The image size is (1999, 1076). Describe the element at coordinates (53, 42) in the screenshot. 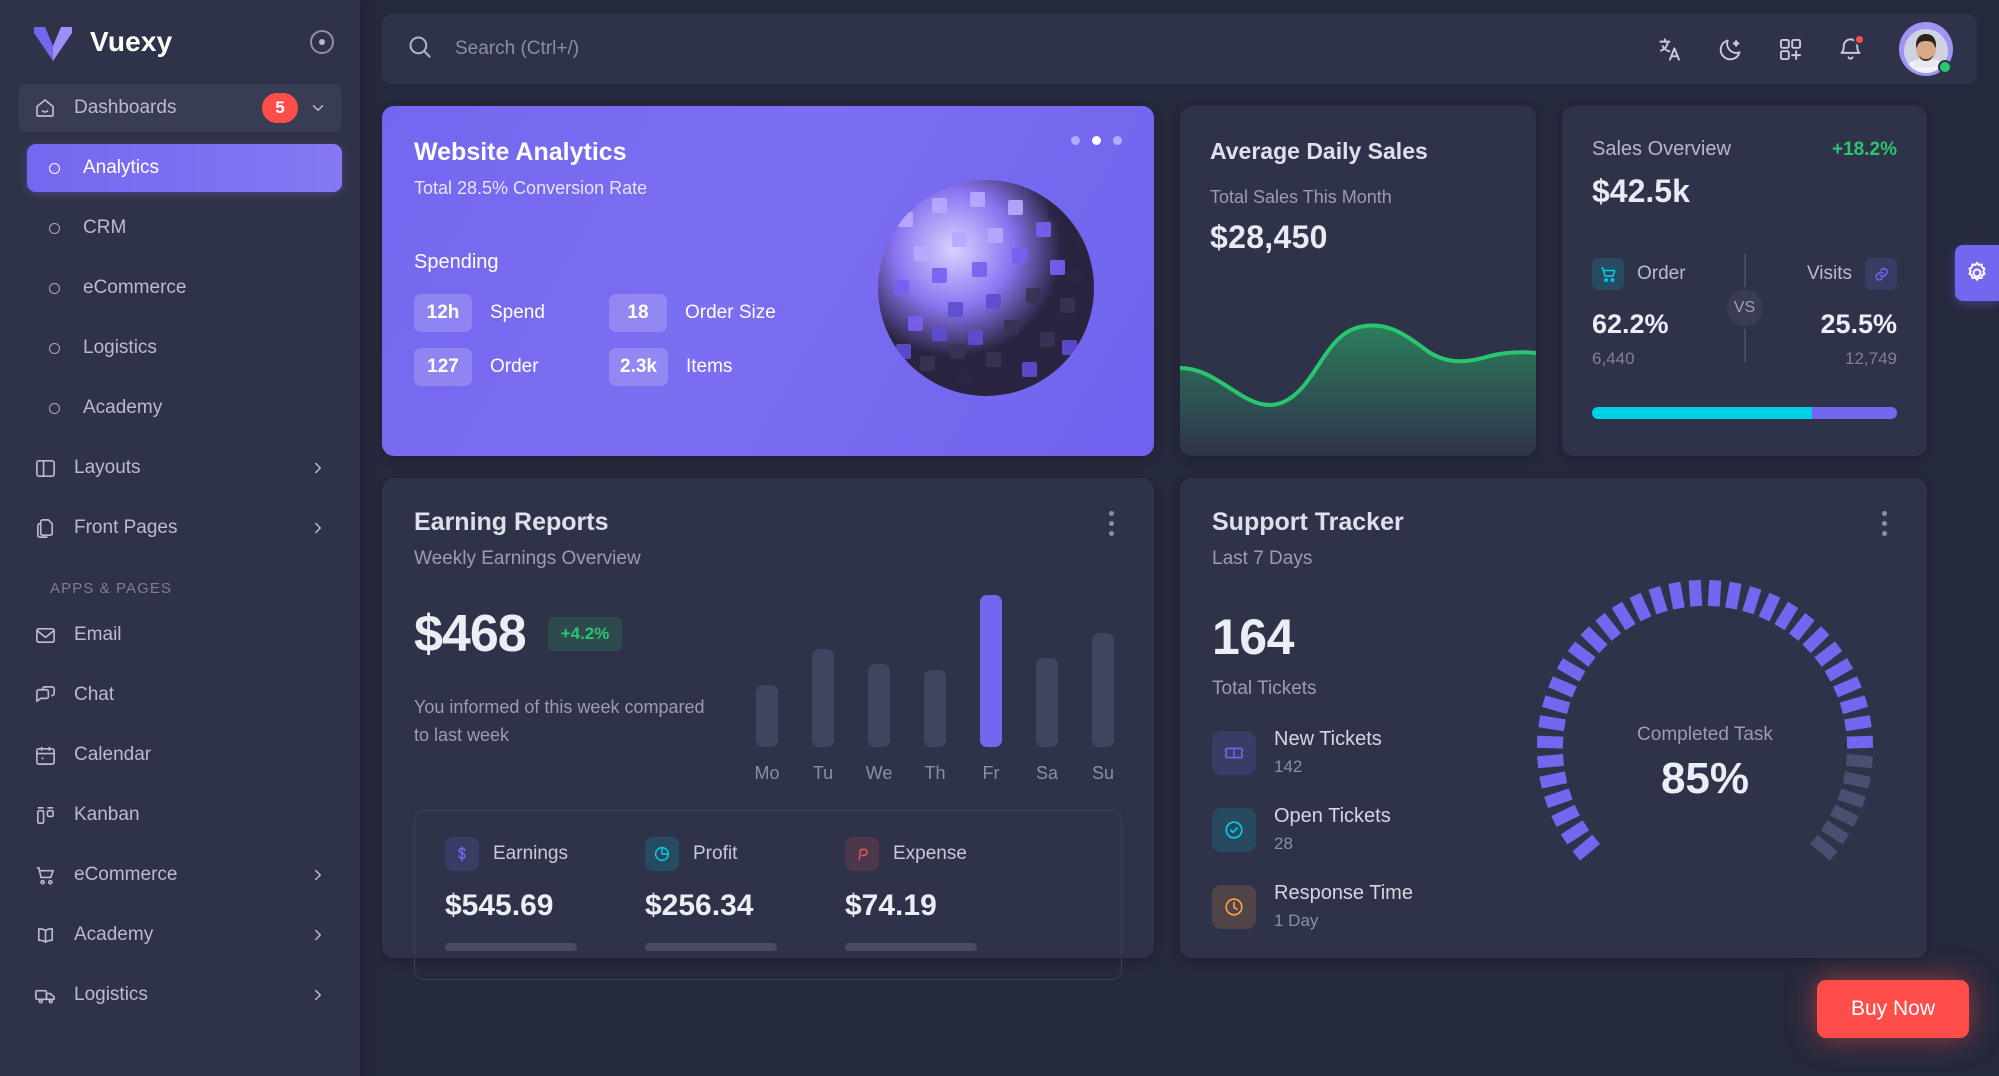

I see `vuexy-logo-icon` at that location.